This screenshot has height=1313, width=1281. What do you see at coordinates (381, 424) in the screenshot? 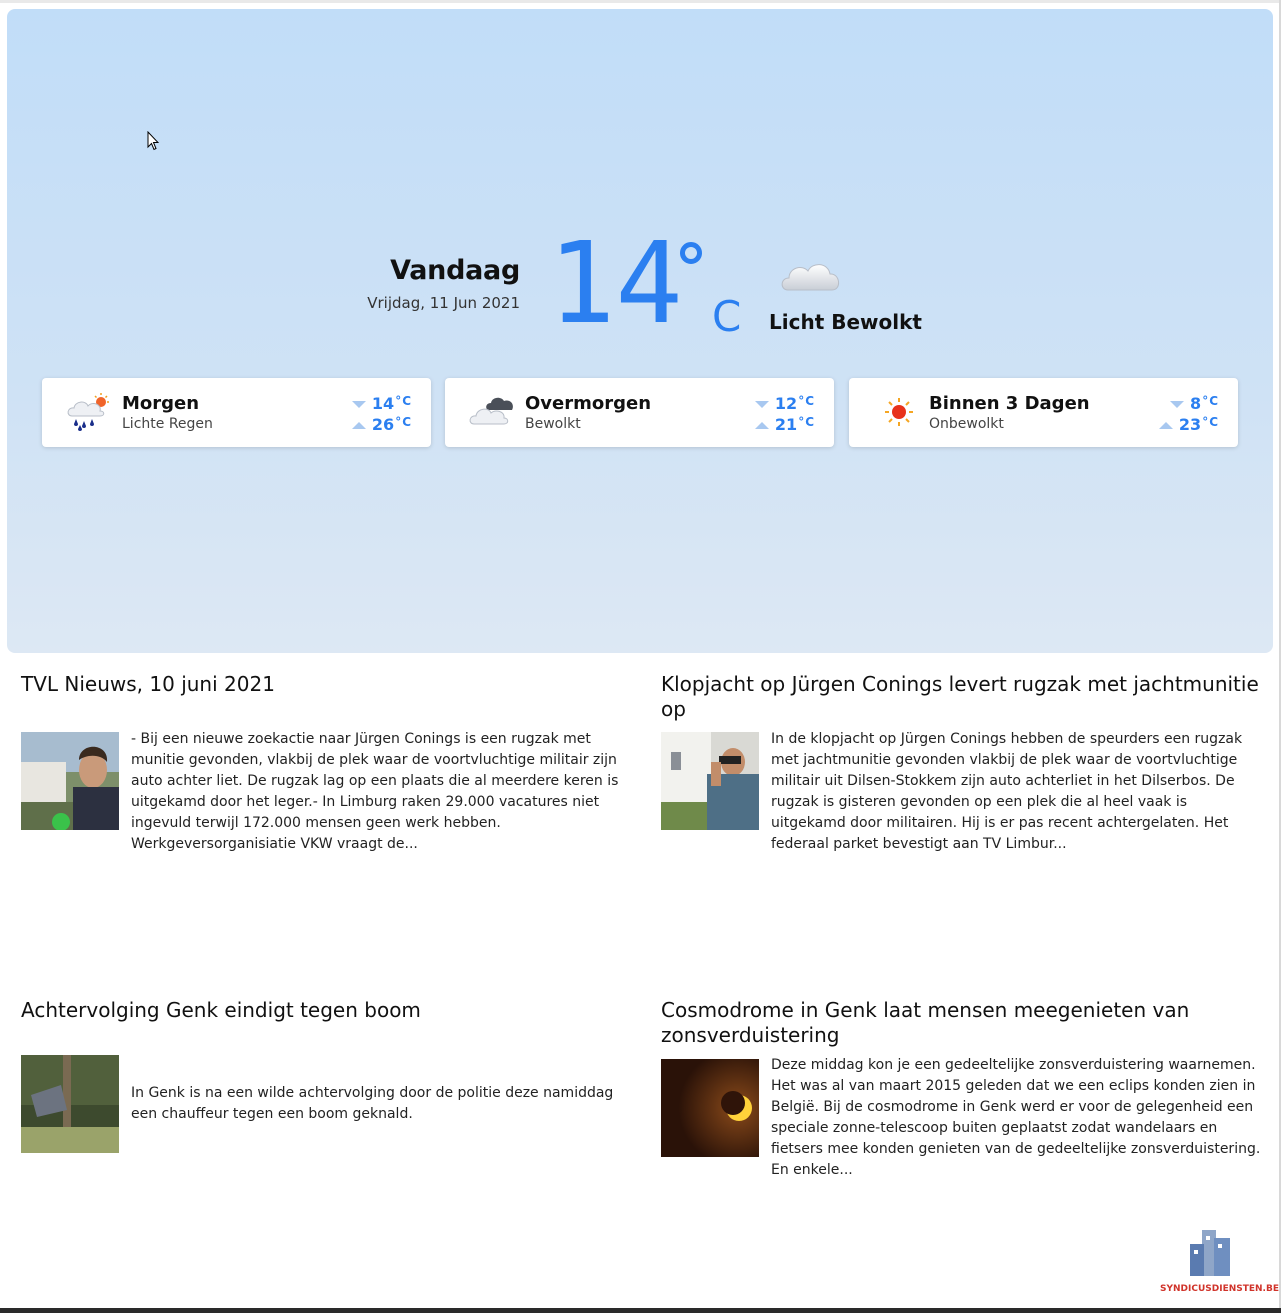
I see `forecast-max-temp: 26°C` at bounding box center [381, 424].